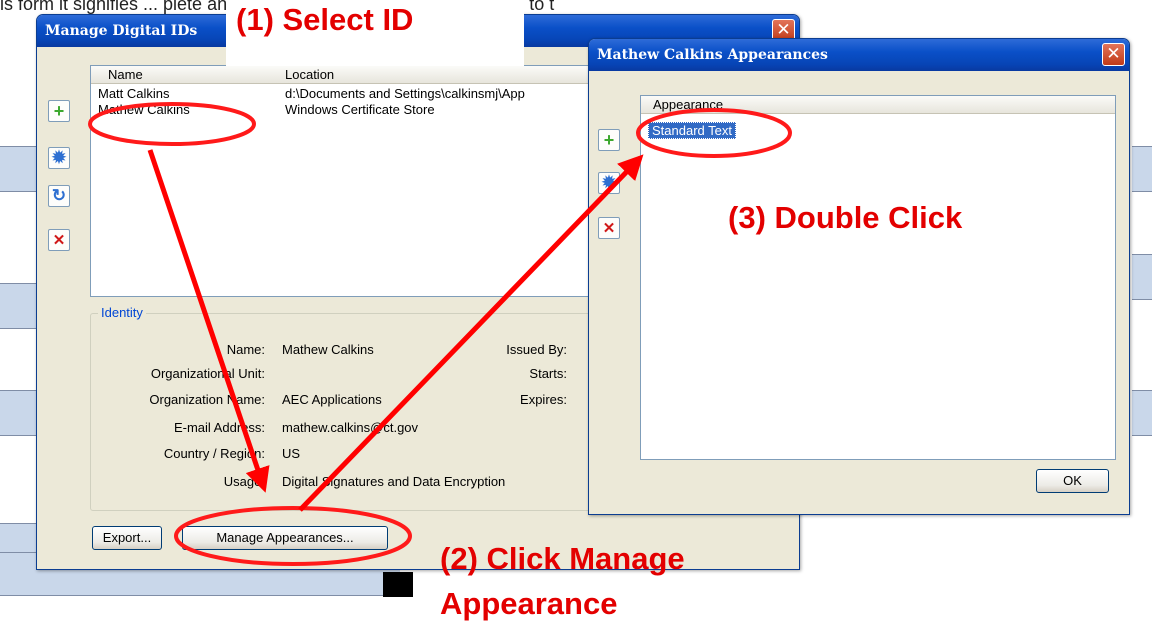 This screenshot has height=630, width=1152. I want to click on arrow-to-manage-appearances, so click(208, 321).